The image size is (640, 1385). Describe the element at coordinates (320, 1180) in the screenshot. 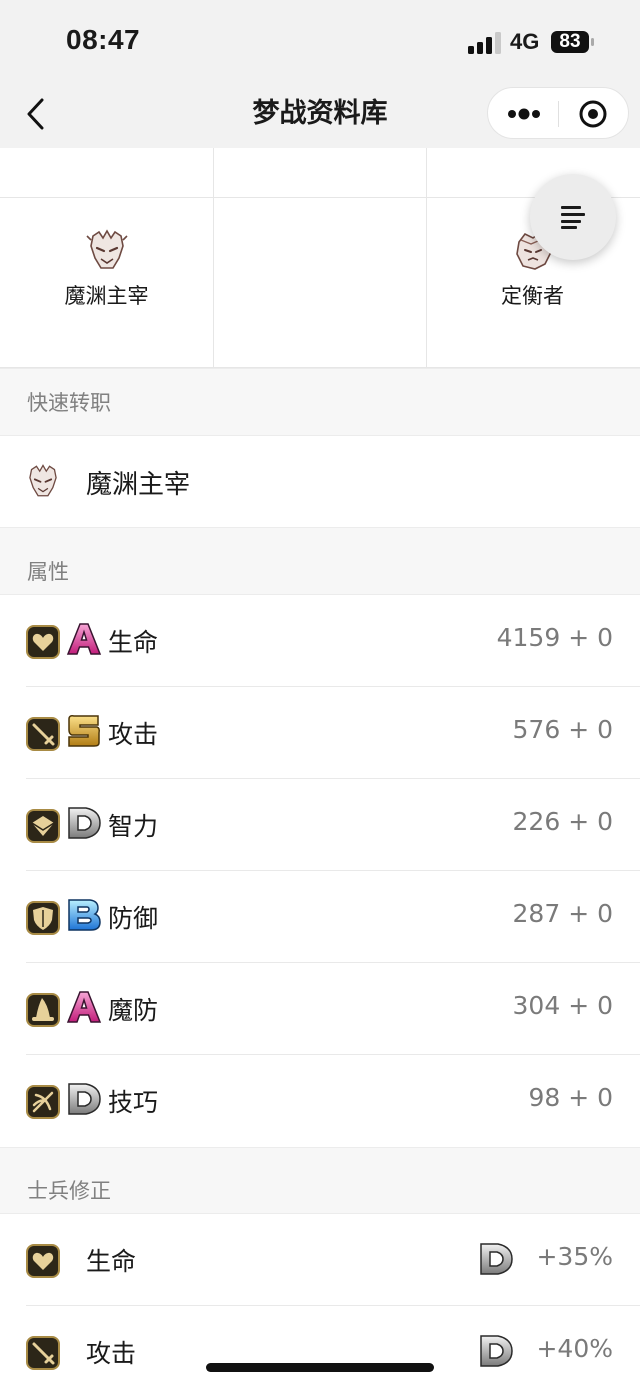

I see `section-header-soldier-mod: 士兵修正` at that location.